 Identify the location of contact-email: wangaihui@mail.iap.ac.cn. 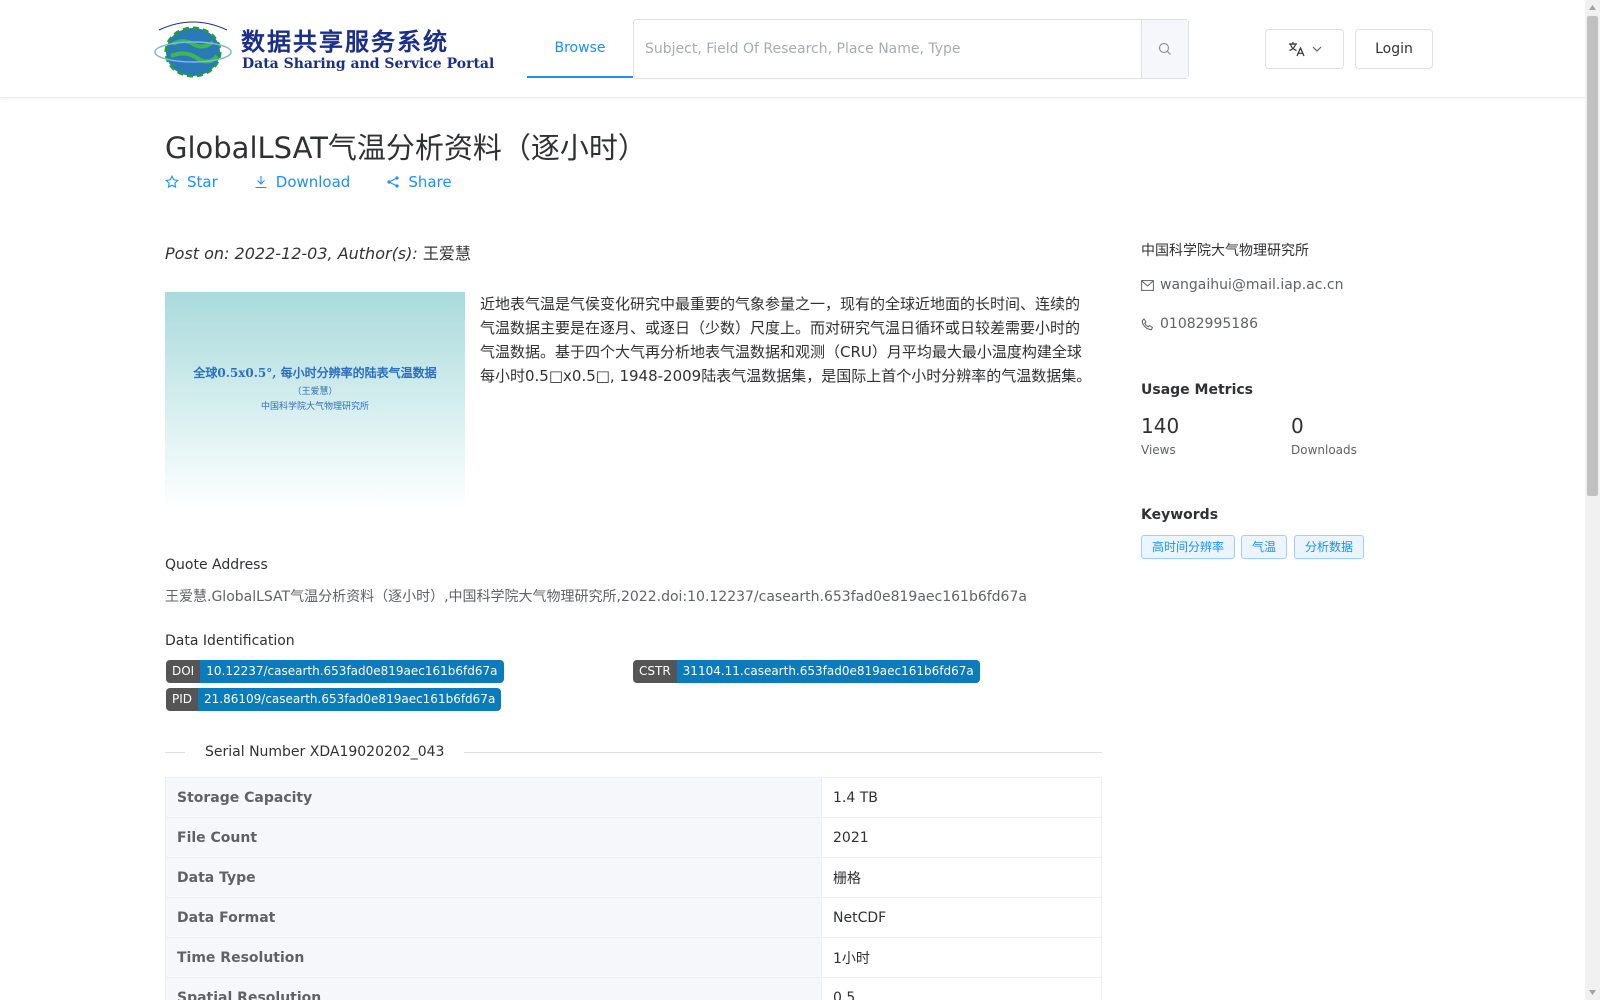
(1242, 285).